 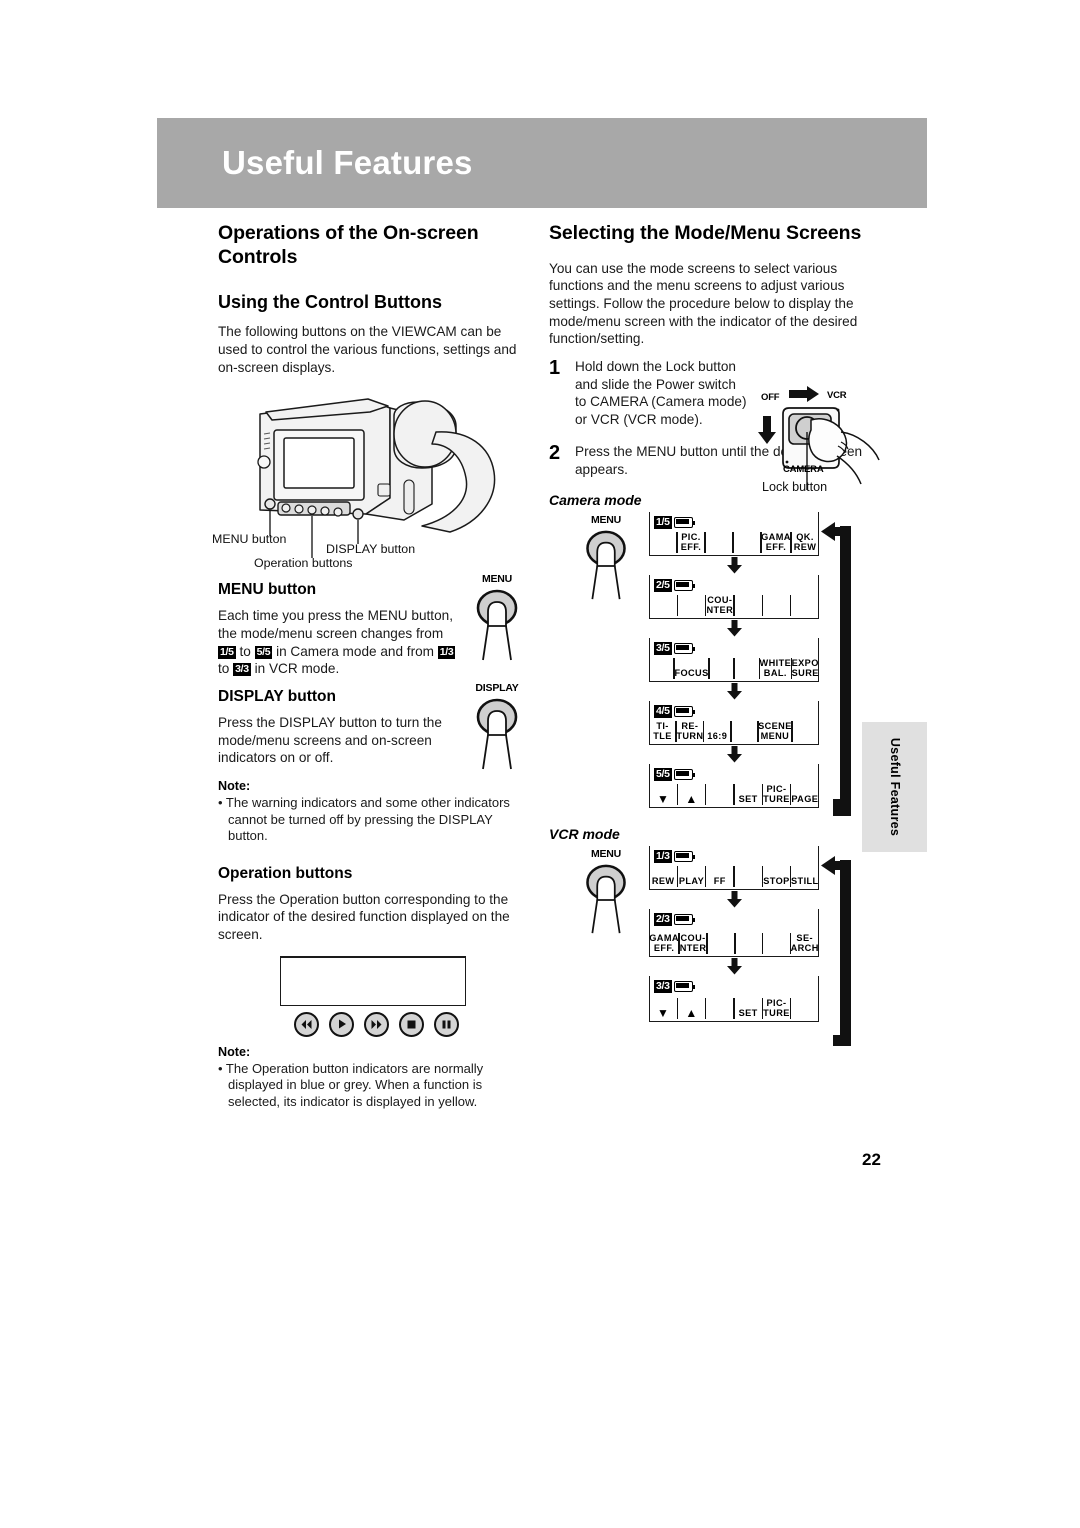 I want to click on slot: STOP, so click(x=776, y=877).